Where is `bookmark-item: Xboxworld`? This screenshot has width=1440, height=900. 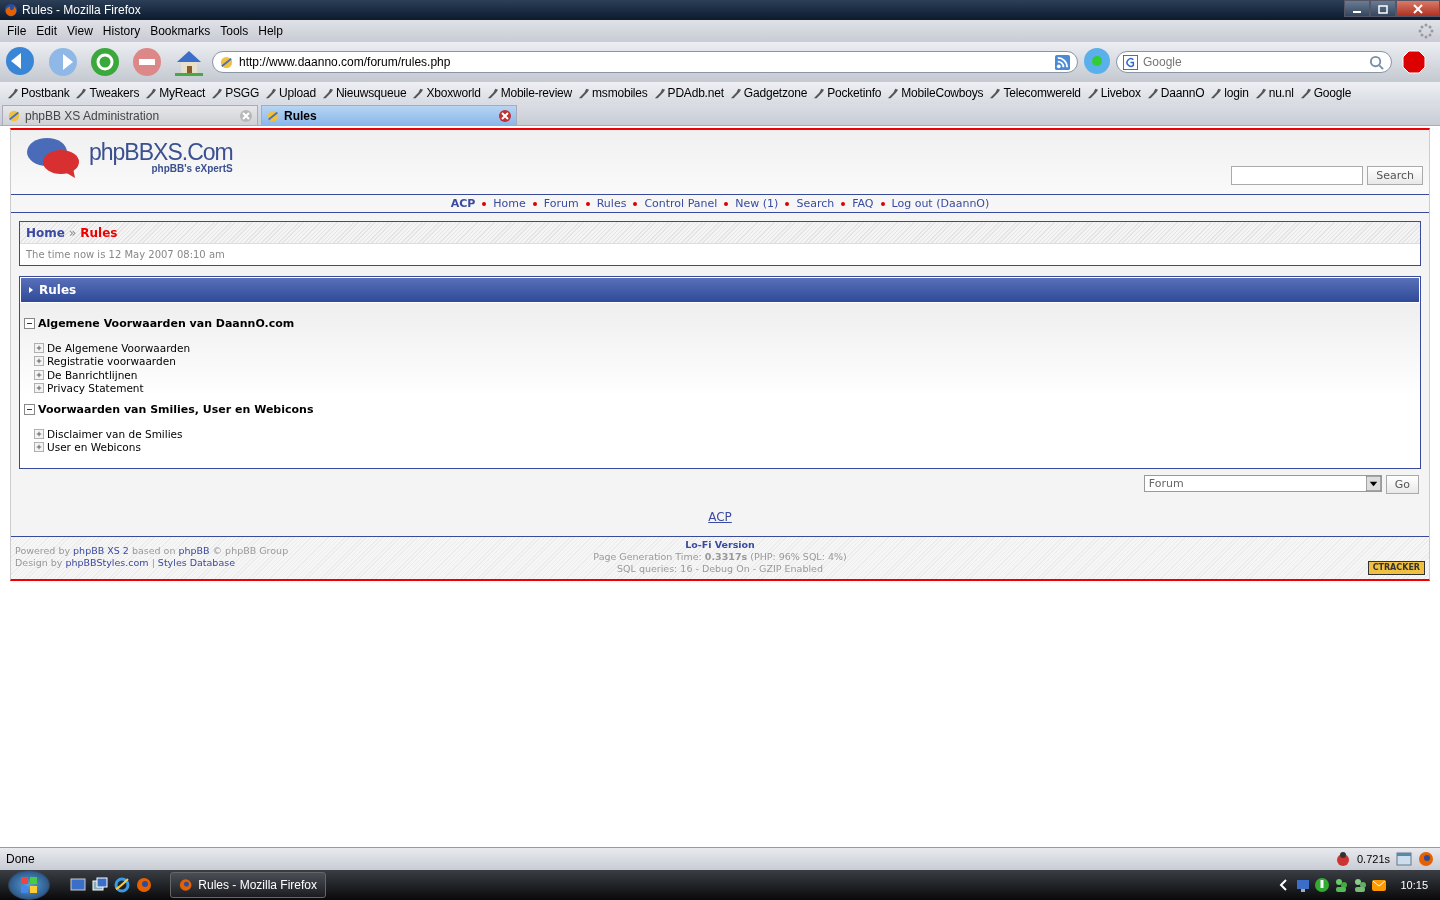
bookmark-item: Xboxworld is located at coordinates (446, 93).